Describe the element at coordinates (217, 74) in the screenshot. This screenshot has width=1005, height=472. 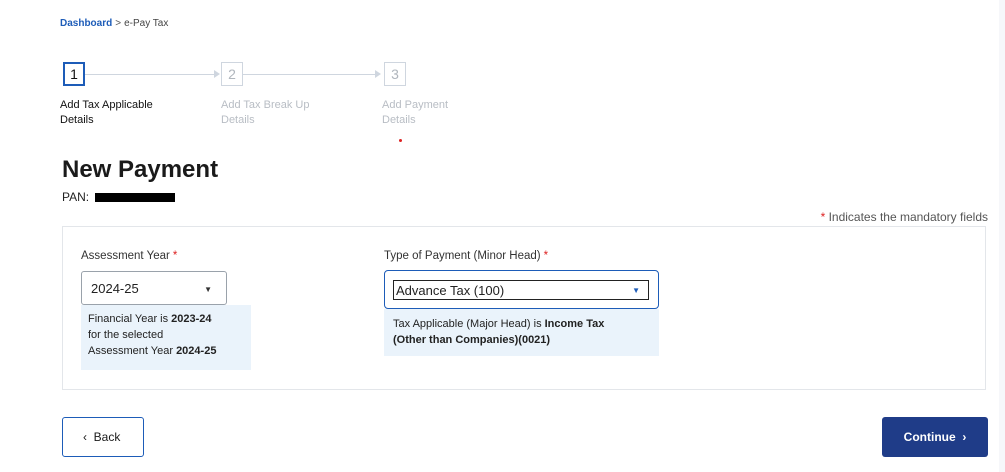
I see `step-arrow-1-icon` at that location.